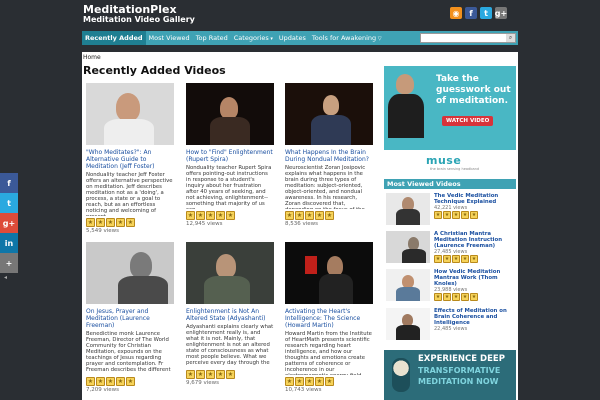 The width and height of the screenshot is (600, 400). Describe the element at coordinates (347, 38) in the screenshot. I see `nav-tools: Tools for Awakening ▽` at that location.